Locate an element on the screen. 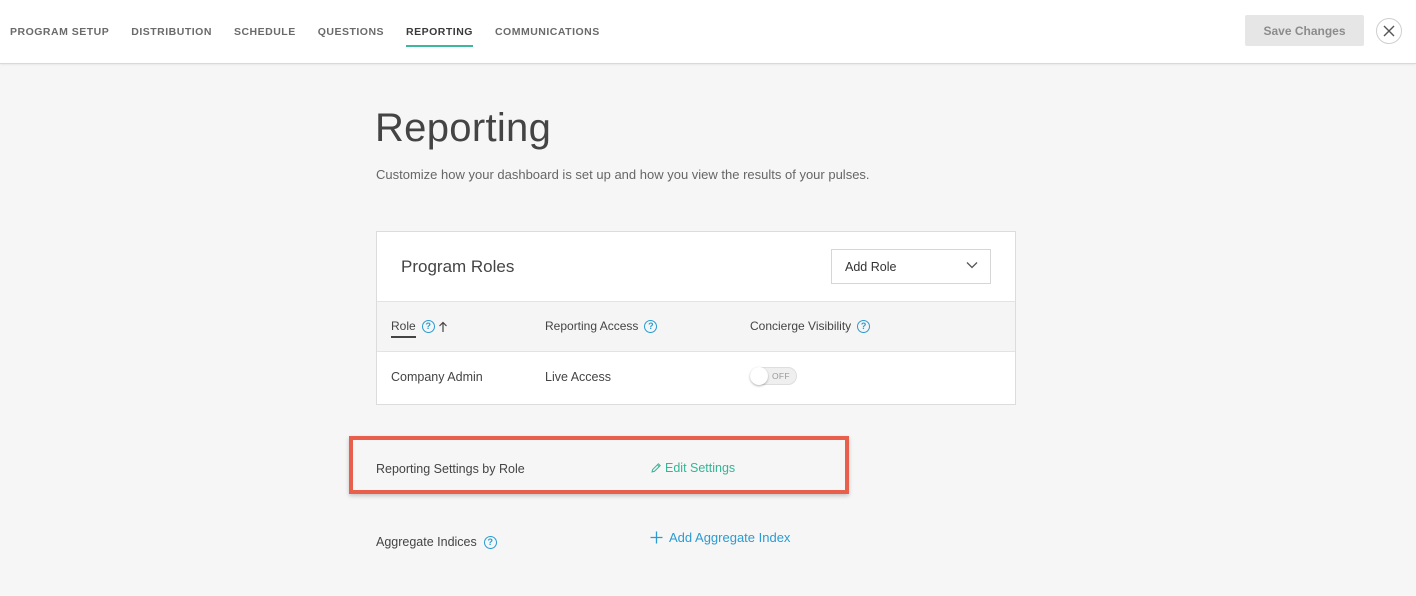  column-header-reporting-access: Reporting Access ? is located at coordinates (601, 326).